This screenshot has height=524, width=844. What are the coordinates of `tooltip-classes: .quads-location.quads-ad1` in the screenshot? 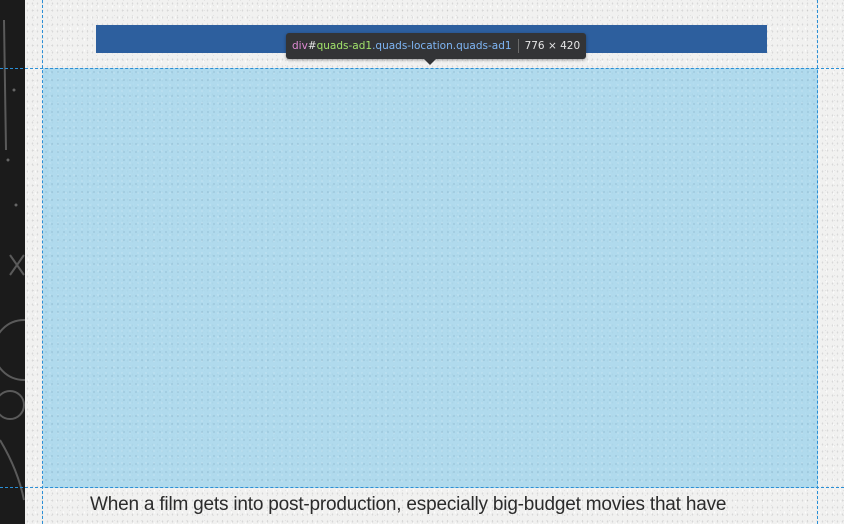 It's located at (442, 46).